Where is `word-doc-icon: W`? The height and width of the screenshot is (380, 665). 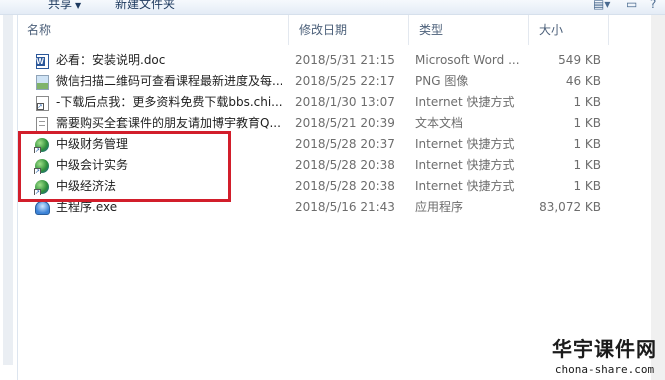 word-doc-icon: W is located at coordinates (42, 61).